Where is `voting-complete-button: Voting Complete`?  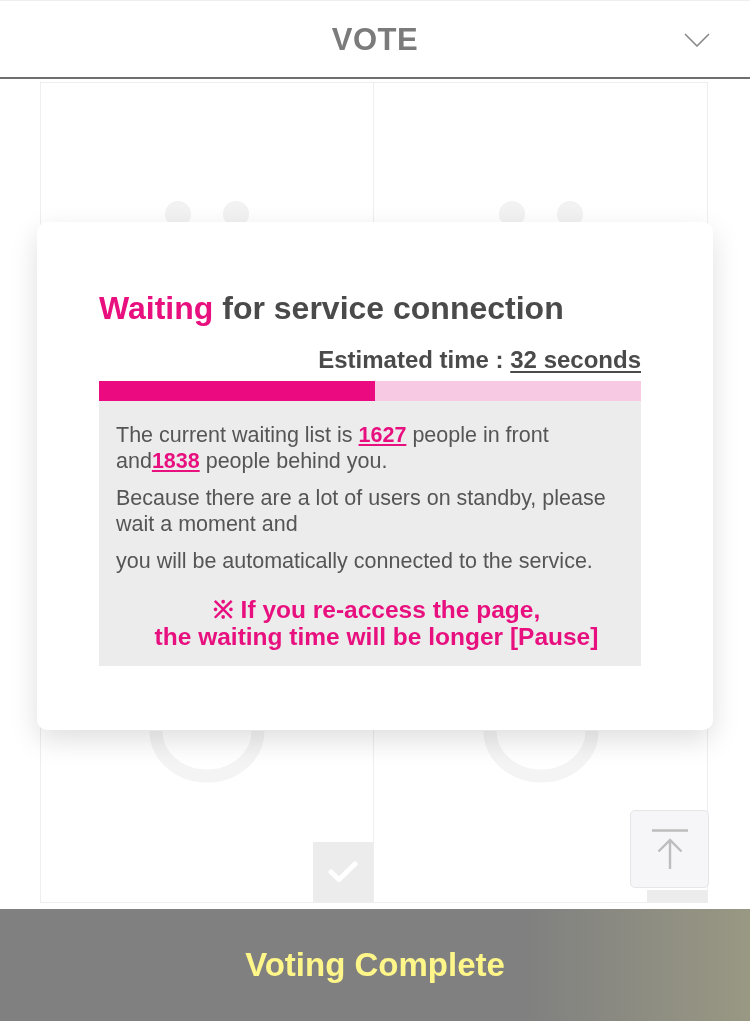
voting-complete-button: Voting Complete is located at coordinates (375, 965).